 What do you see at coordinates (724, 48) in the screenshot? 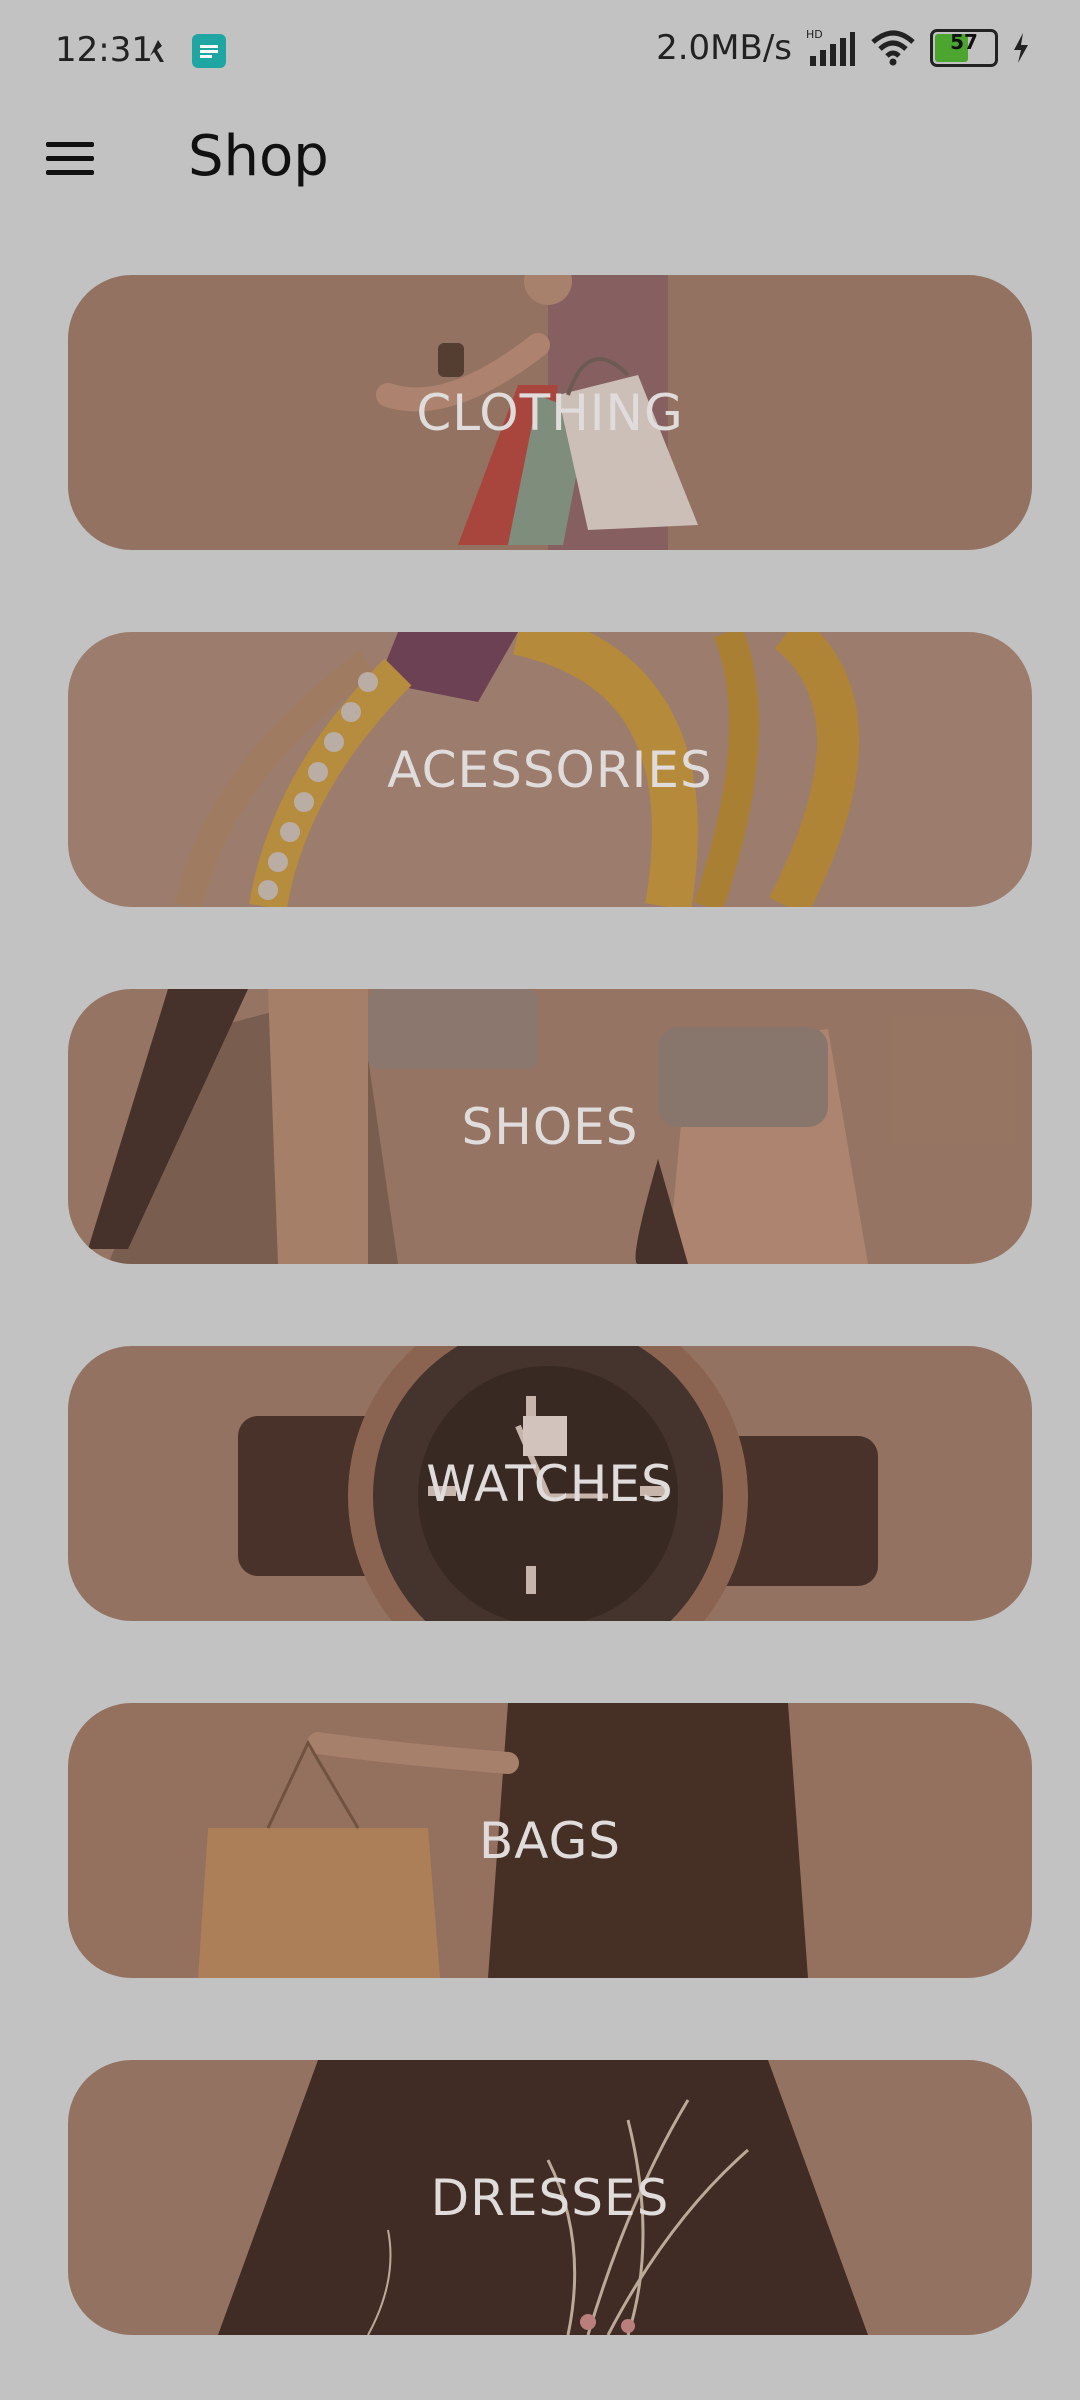
I see `network-speed: 2.0MB/s` at bounding box center [724, 48].